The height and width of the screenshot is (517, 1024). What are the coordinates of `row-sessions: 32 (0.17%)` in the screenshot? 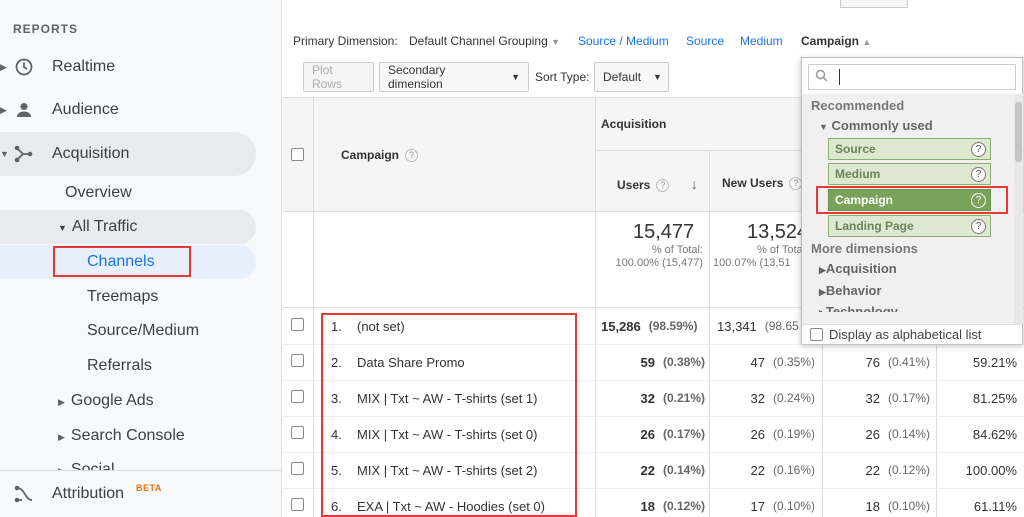 It's located at (898, 398).